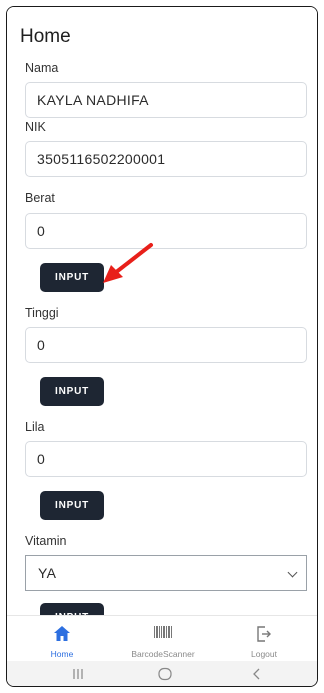 The image size is (324, 693). What do you see at coordinates (163, 654) in the screenshot?
I see `tab-barcodescanner-label: BarcodeScanner` at bounding box center [163, 654].